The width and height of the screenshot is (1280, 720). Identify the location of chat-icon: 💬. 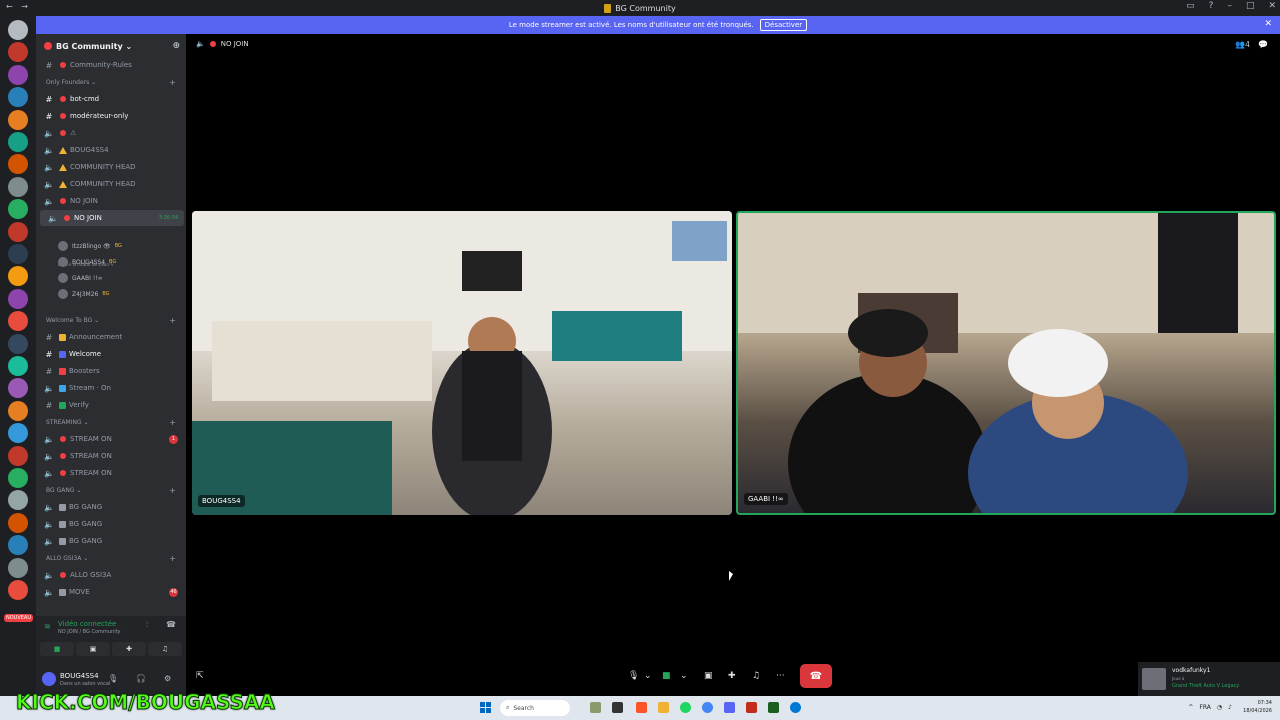
(1263, 44).